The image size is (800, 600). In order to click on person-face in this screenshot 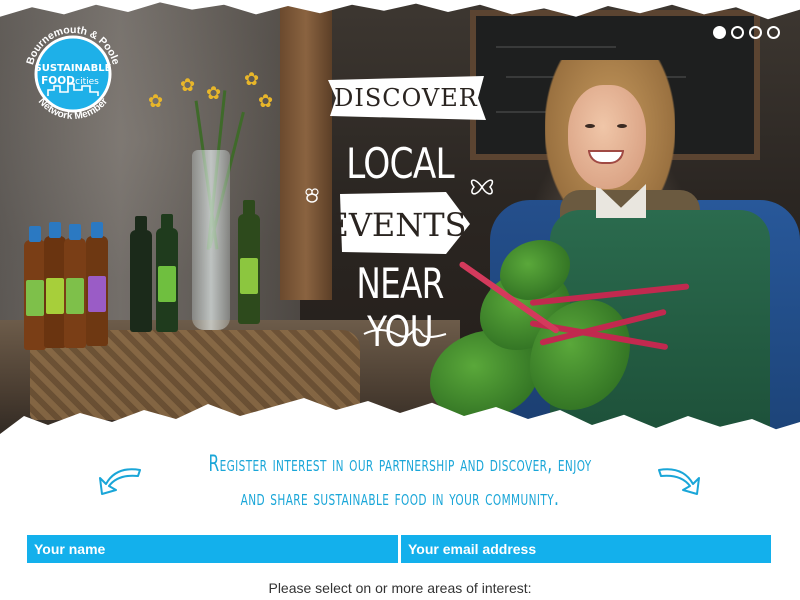, I will do `click(607, 137)`.